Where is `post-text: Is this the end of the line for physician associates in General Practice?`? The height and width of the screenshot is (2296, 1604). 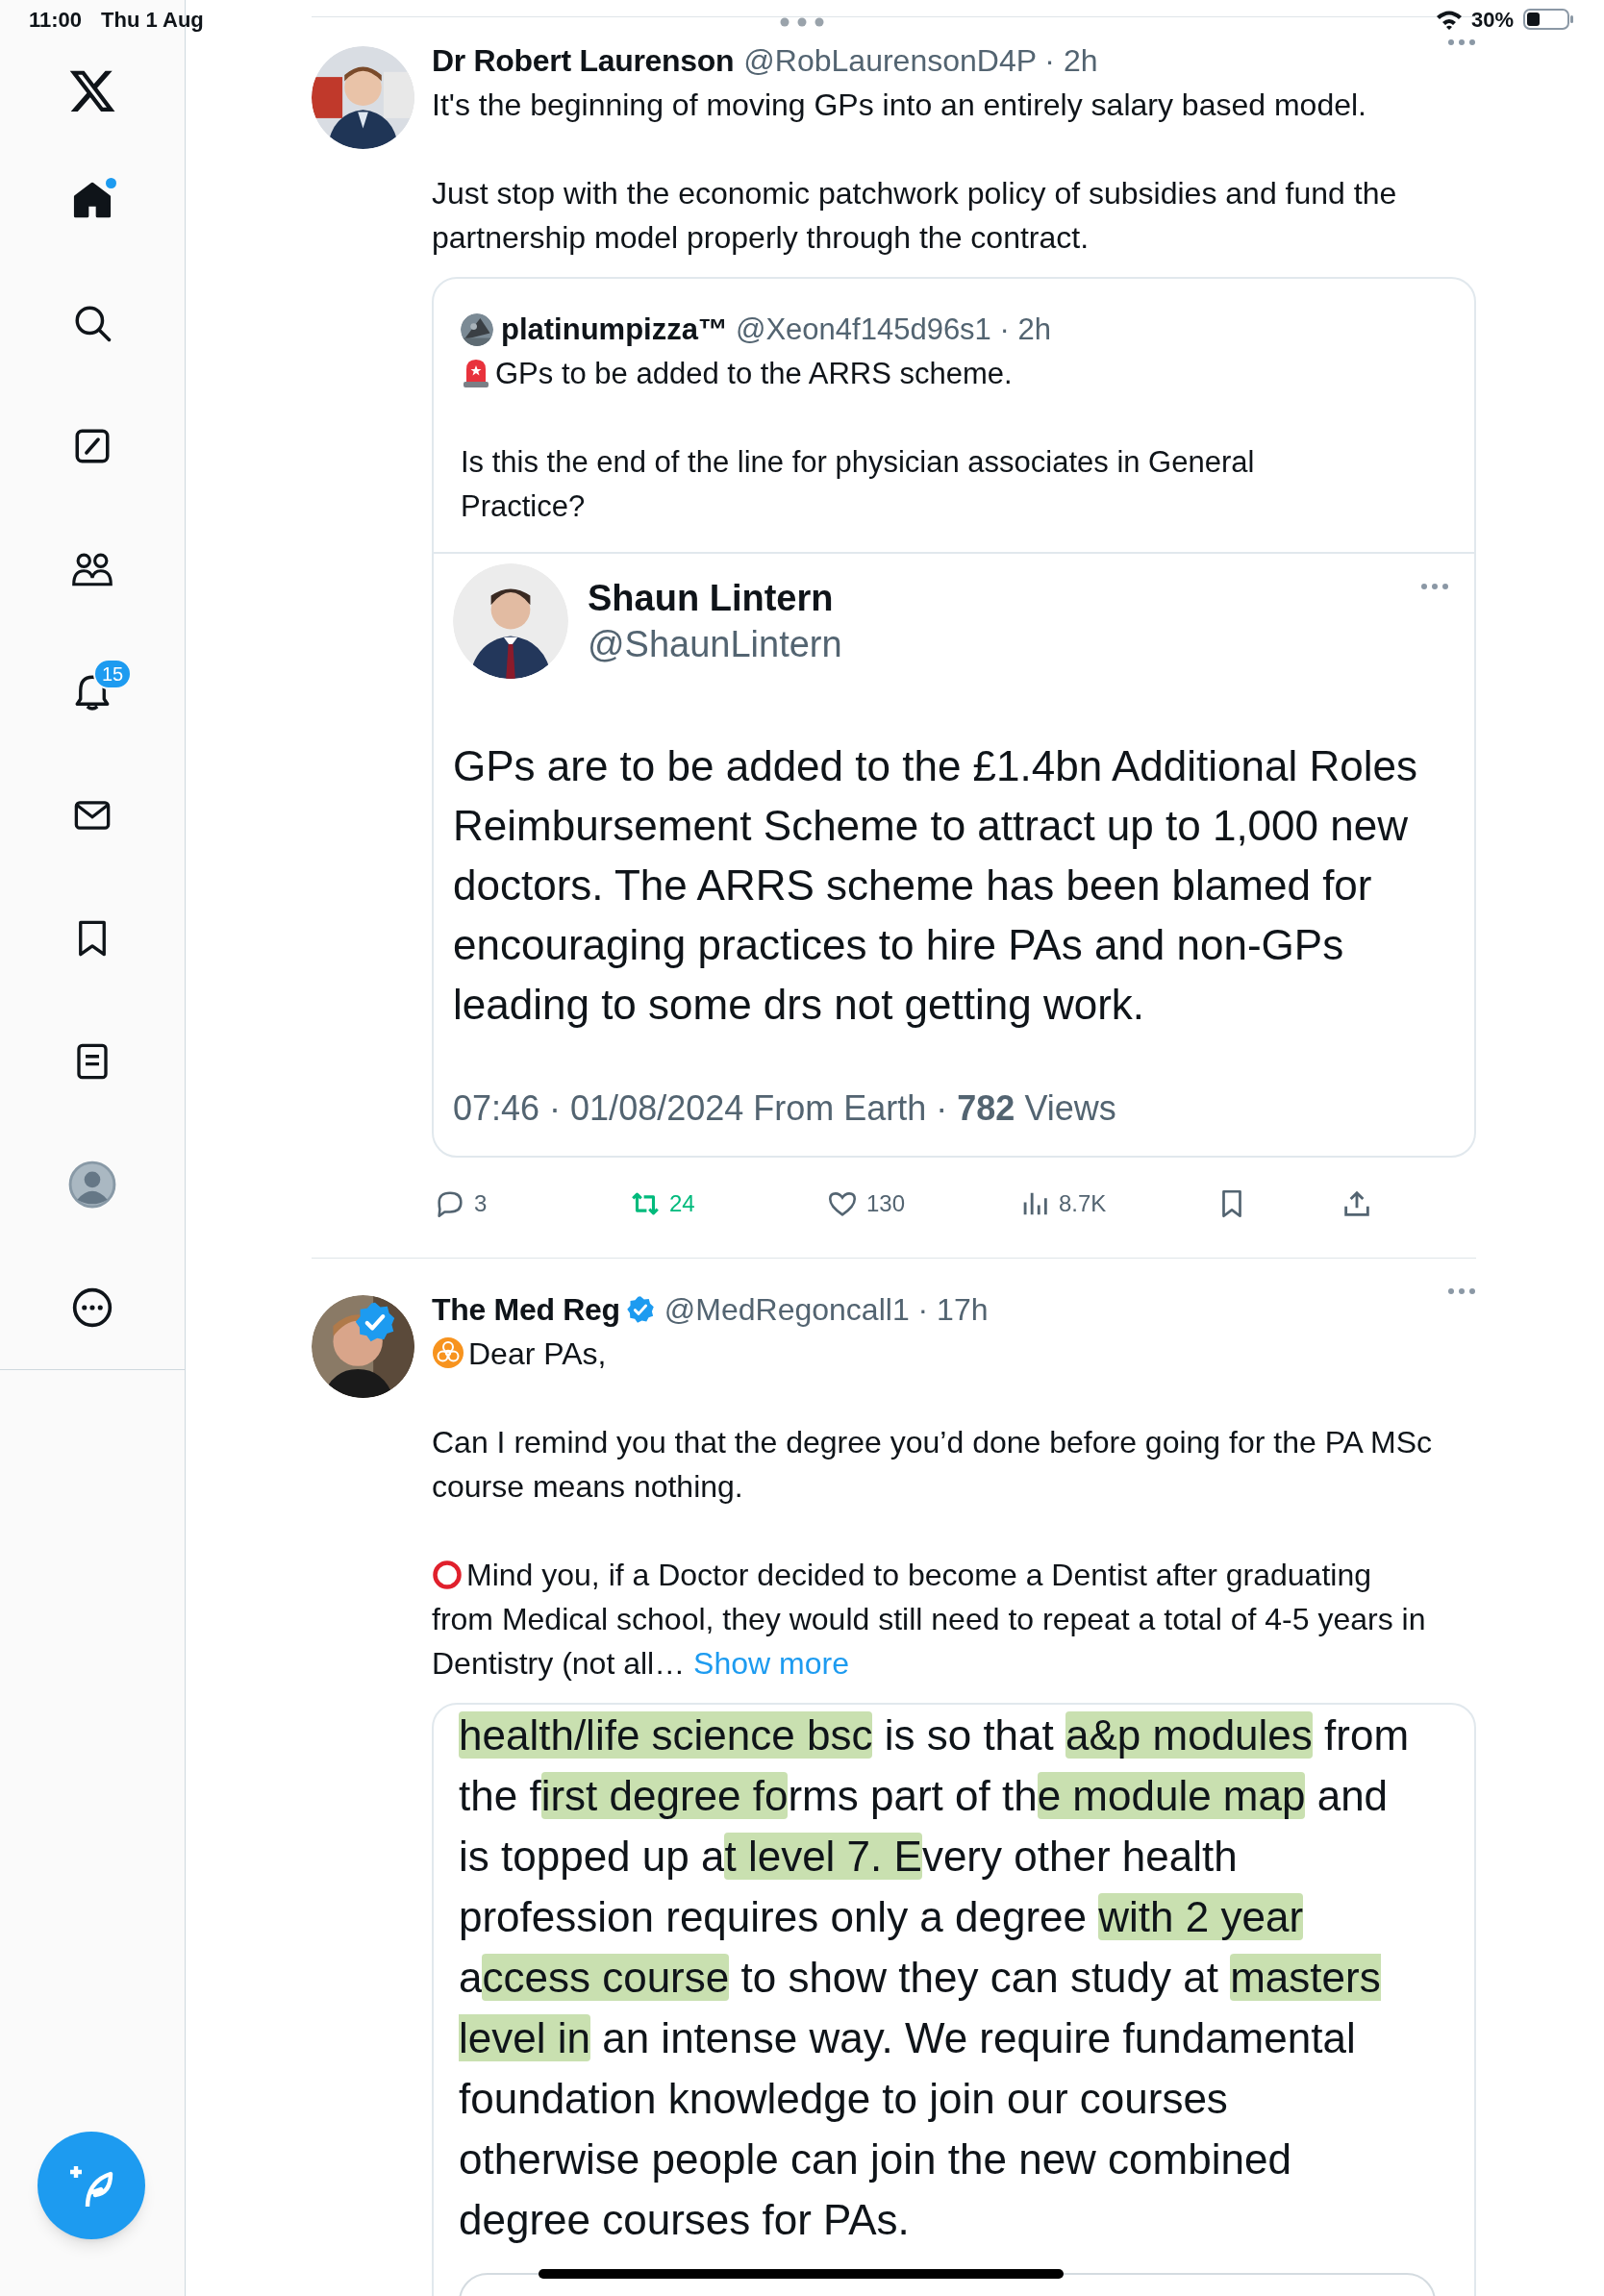 post-text: Is this the end of the line for physician associates in General Practice? is located at coordinates (858, 484).